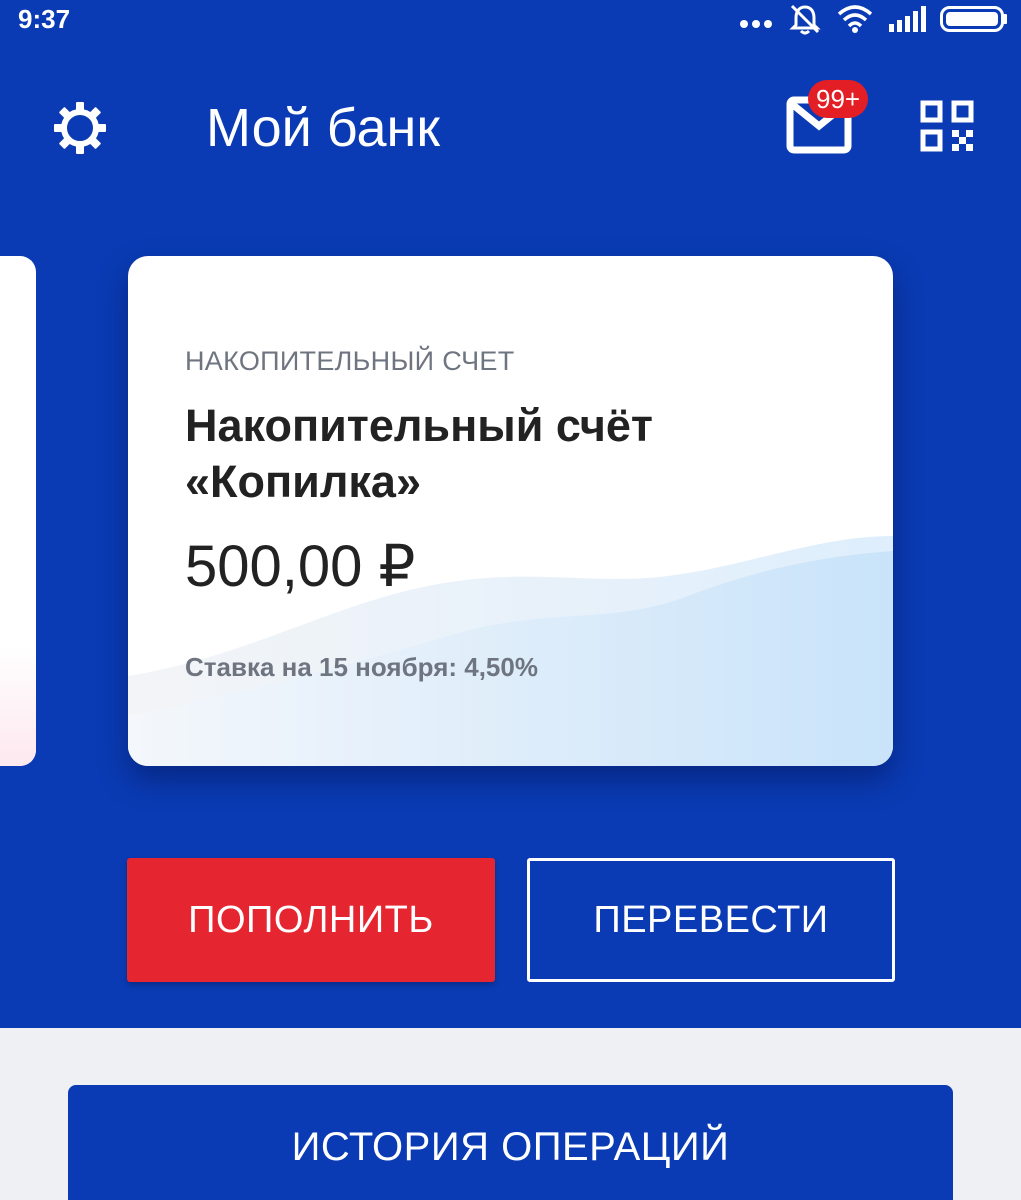 The width and height of the screenshot is (1021, 1200). Describe the element at coordinates (361, 667) in the screenshot. I see `interest-rate: Ставка на 15 ноября: 4,50%` at that location.